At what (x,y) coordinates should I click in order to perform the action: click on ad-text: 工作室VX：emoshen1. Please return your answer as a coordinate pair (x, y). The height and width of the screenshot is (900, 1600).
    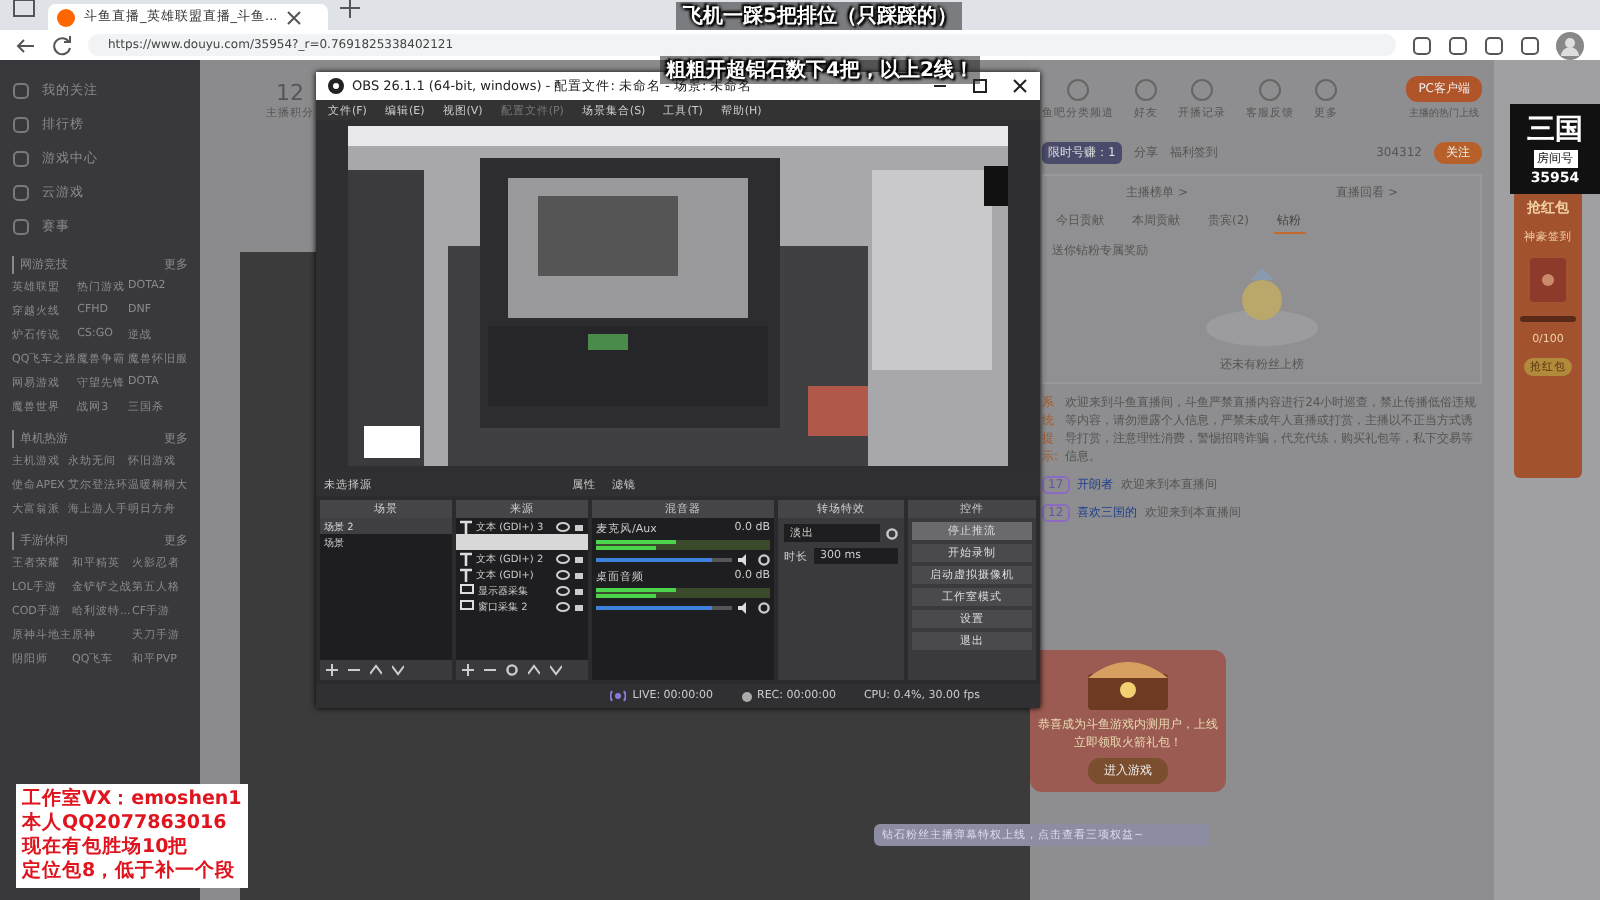
    Looking at the image, I should click on (132, 800).